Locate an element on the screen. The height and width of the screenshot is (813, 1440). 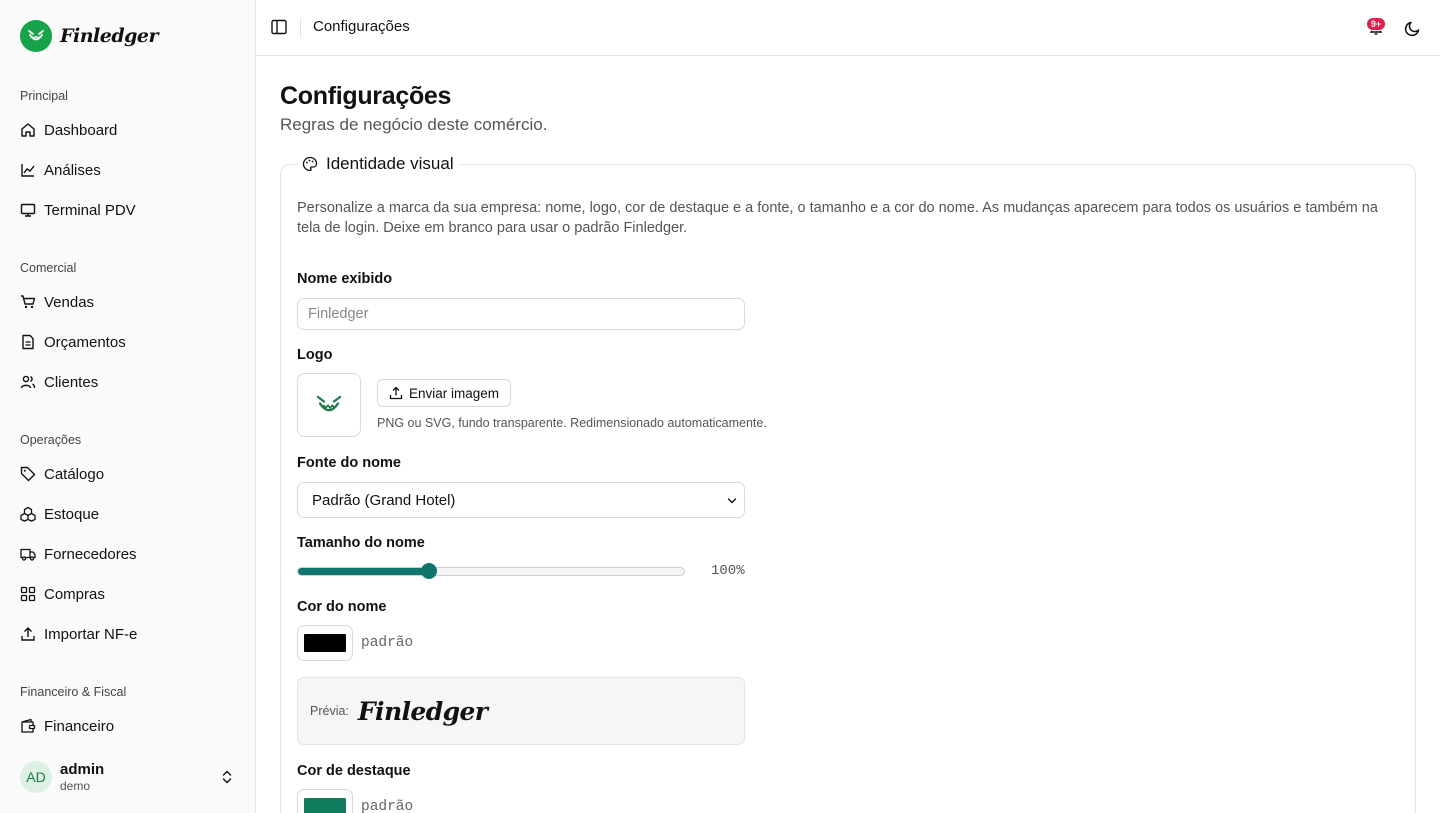
sidebar-item-label: Orçamentos is located at coordinates (85, 342).